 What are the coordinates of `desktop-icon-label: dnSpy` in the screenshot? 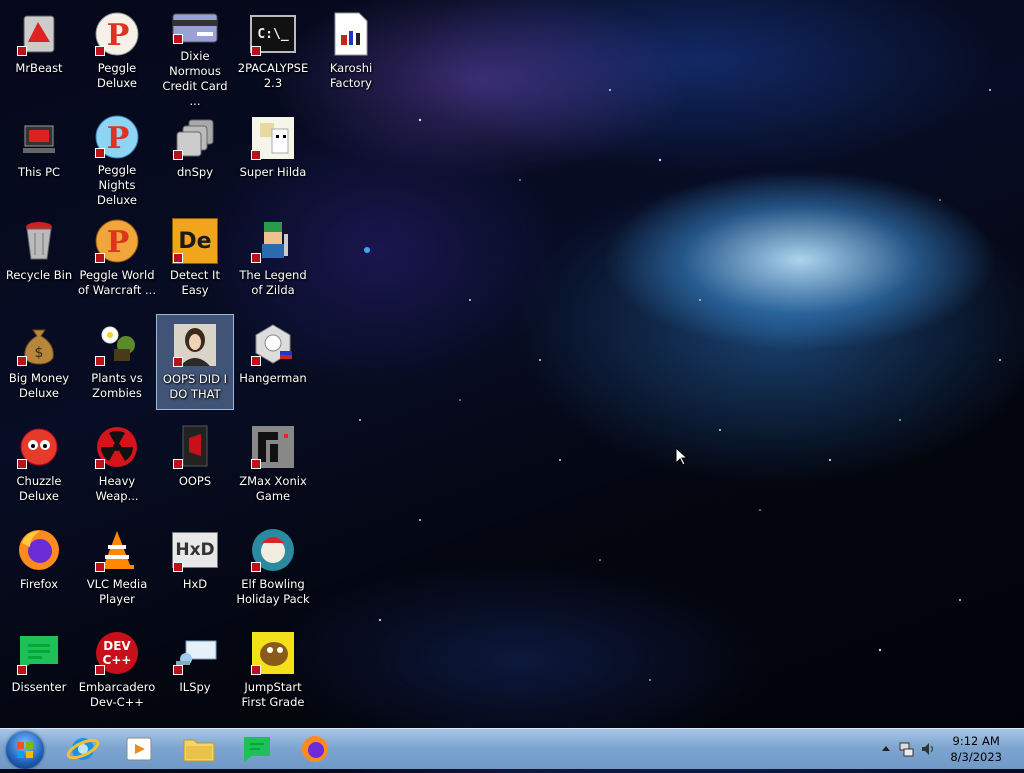 It's located at (195, 172).